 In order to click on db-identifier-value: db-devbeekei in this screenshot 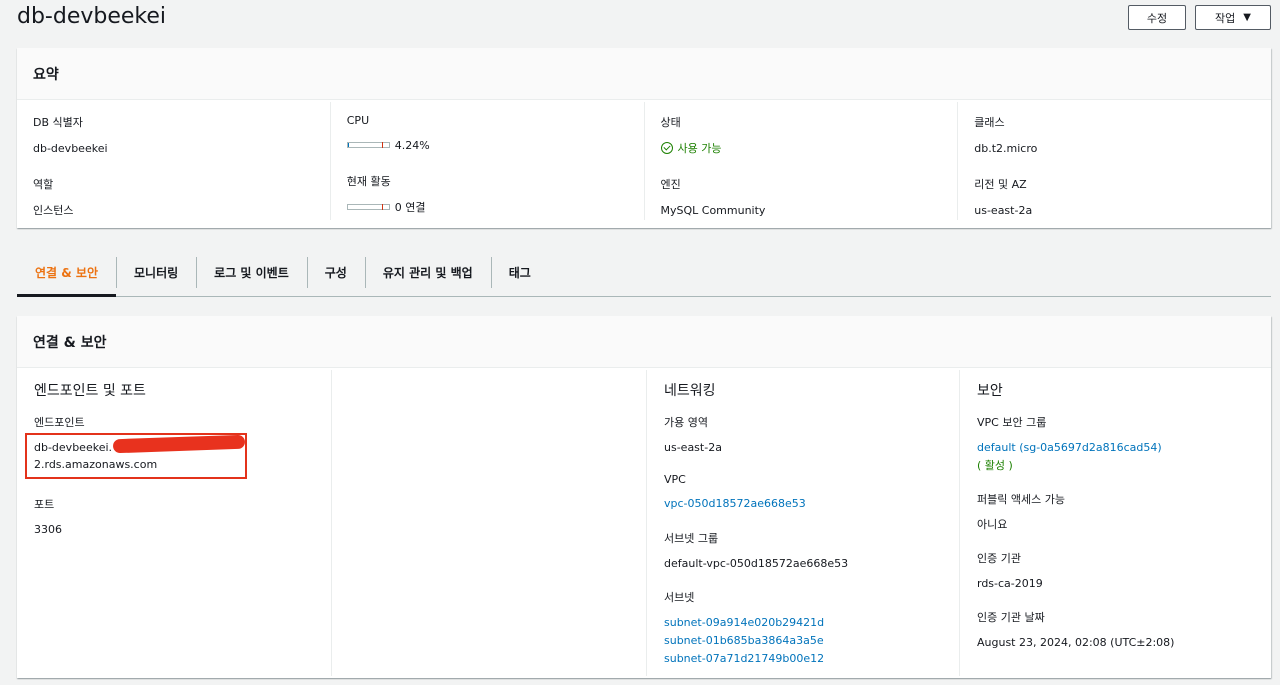, I will do `click(70, 148)`.